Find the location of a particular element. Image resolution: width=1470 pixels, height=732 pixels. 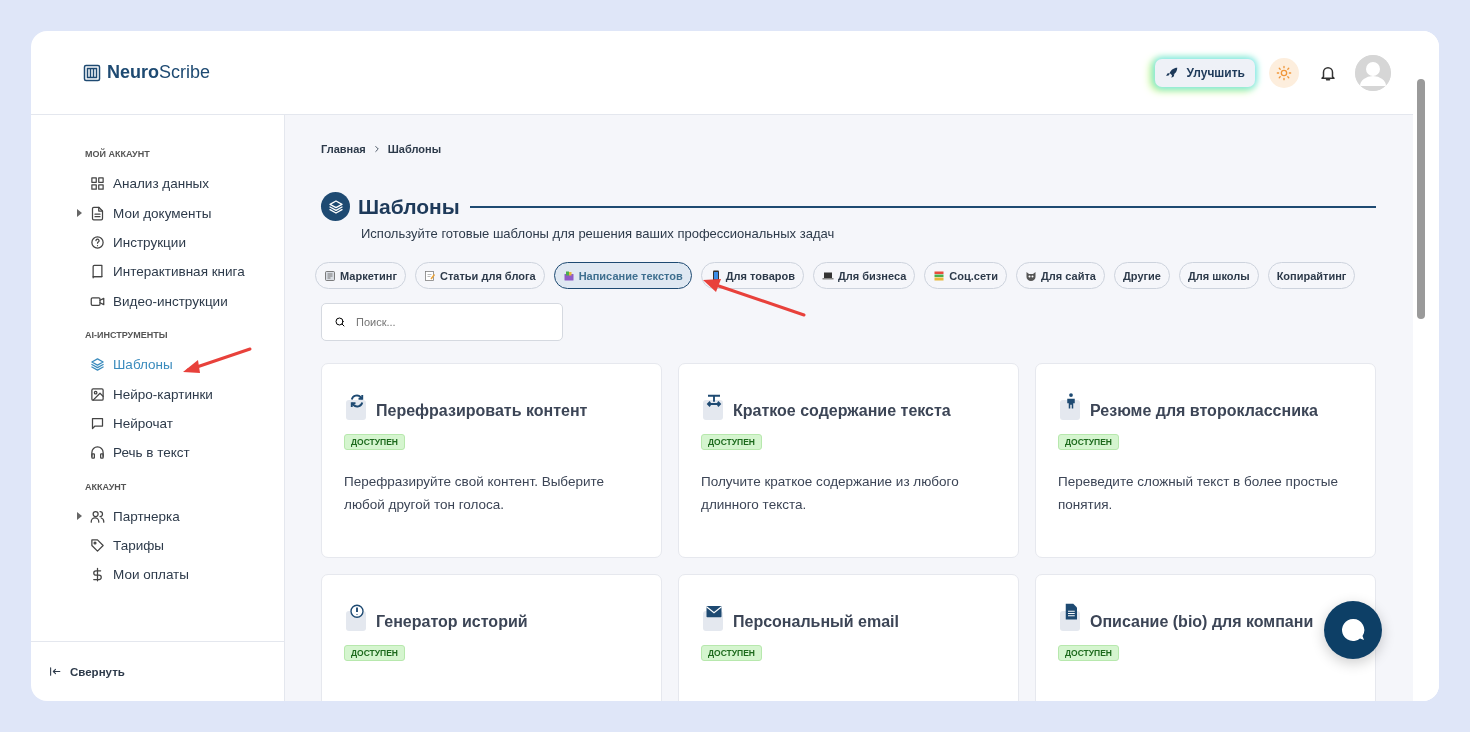

book-icon is located at coordinates (97, 272).